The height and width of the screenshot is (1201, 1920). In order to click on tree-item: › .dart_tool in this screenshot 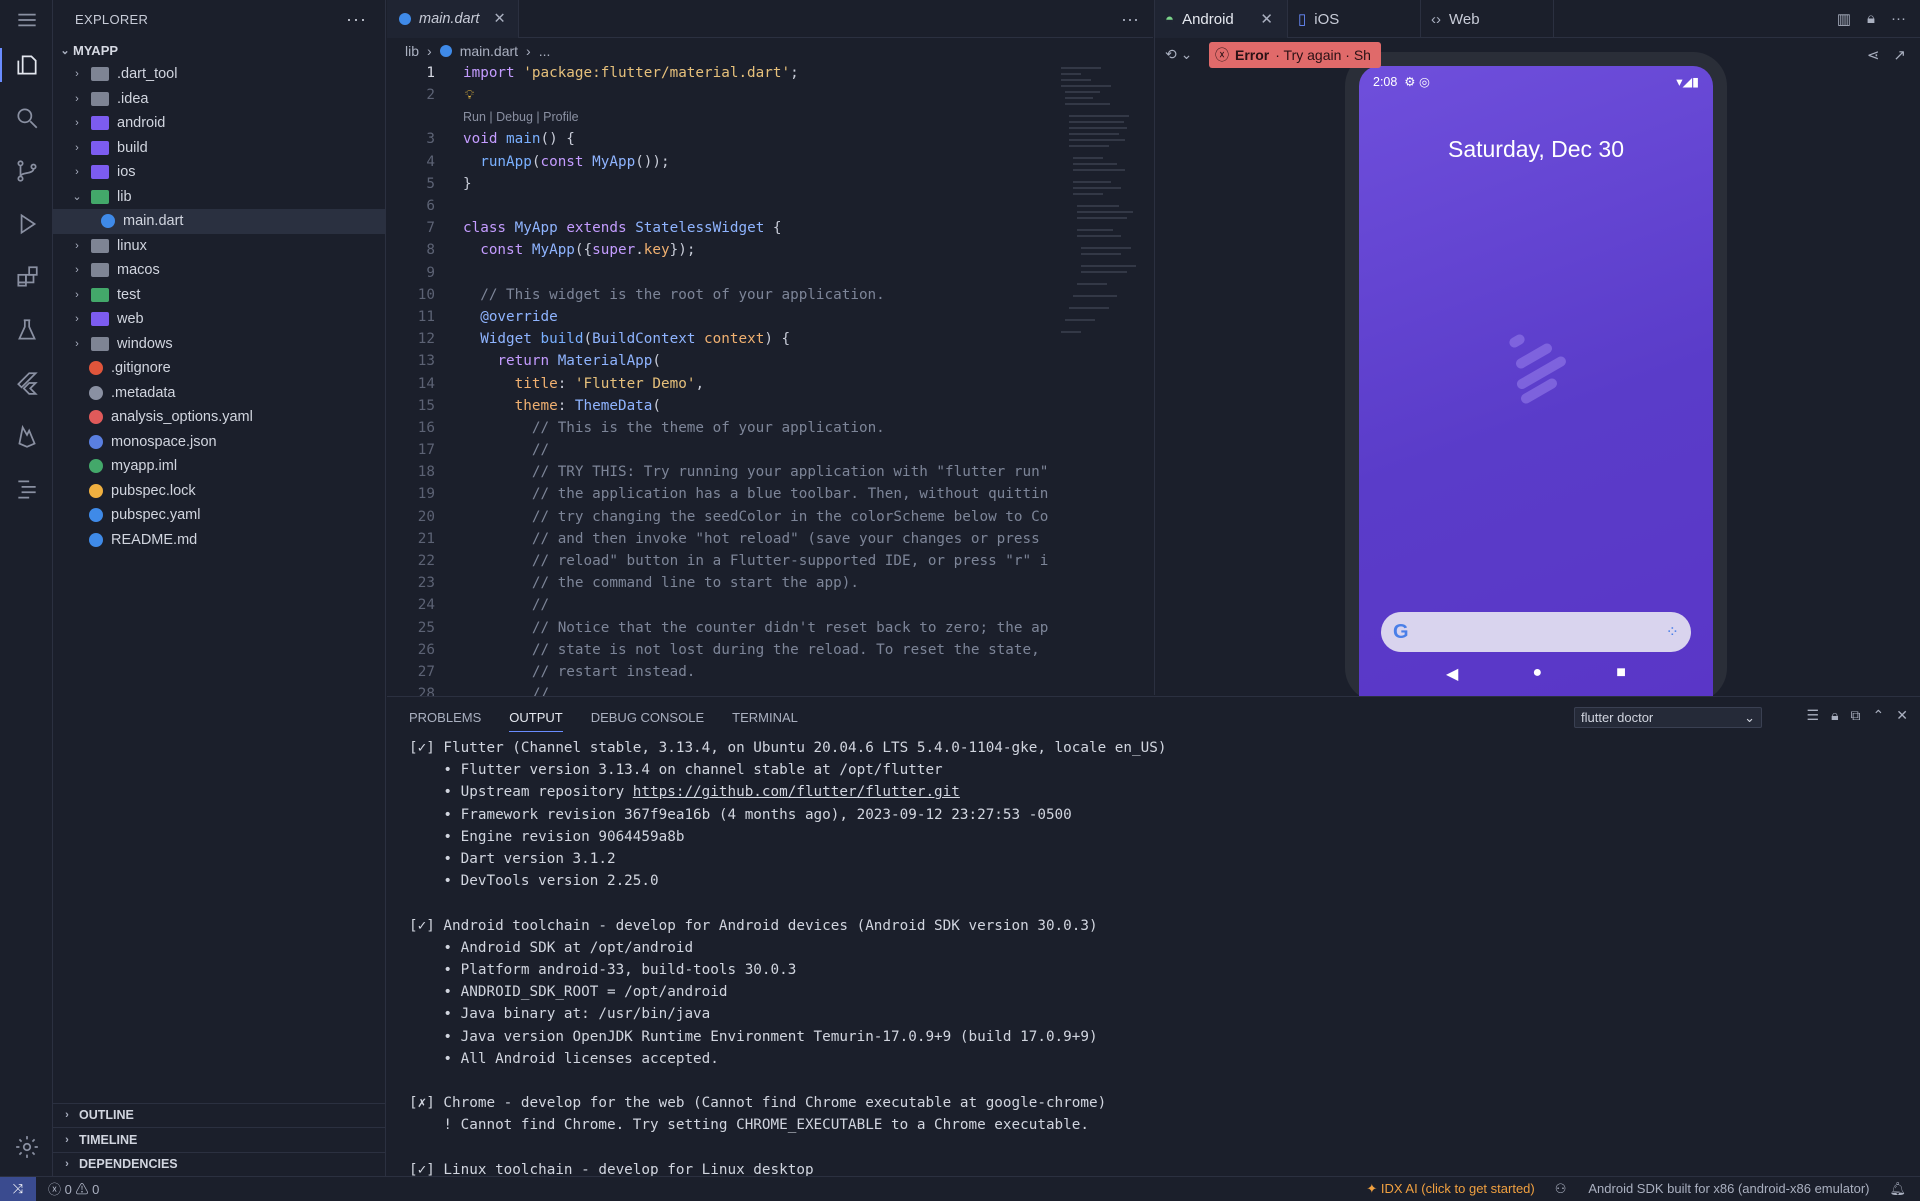, I will do `click(219, 74)`.